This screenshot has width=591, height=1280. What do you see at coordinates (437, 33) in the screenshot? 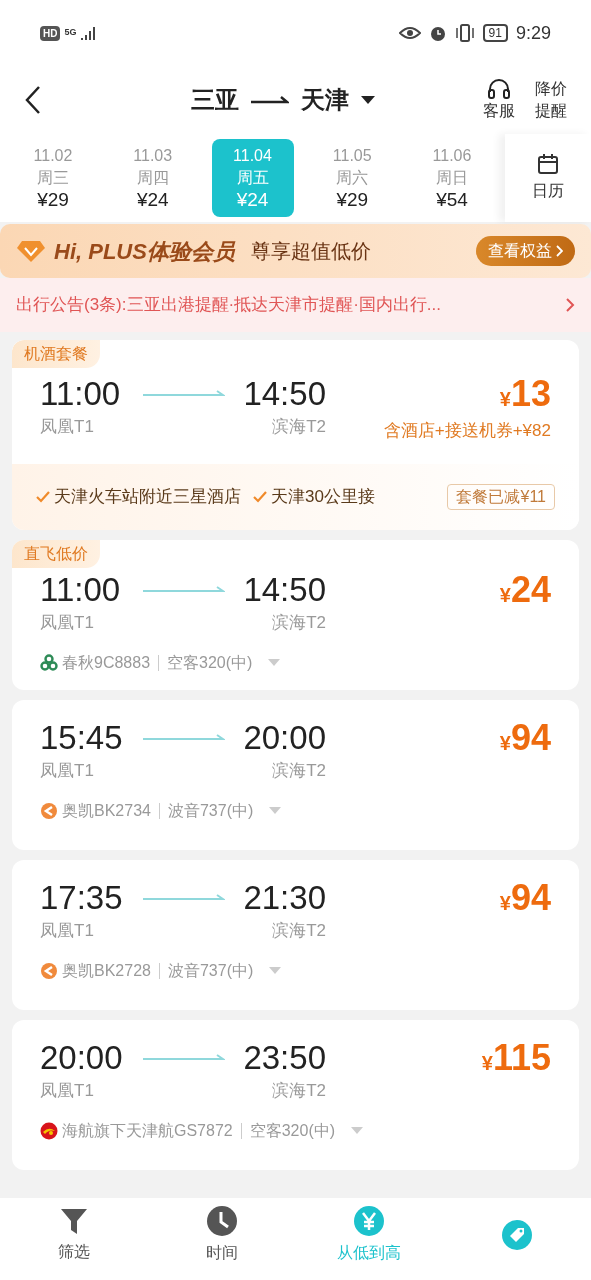
I see `alarm-icon` at bounding box center [437, 33].